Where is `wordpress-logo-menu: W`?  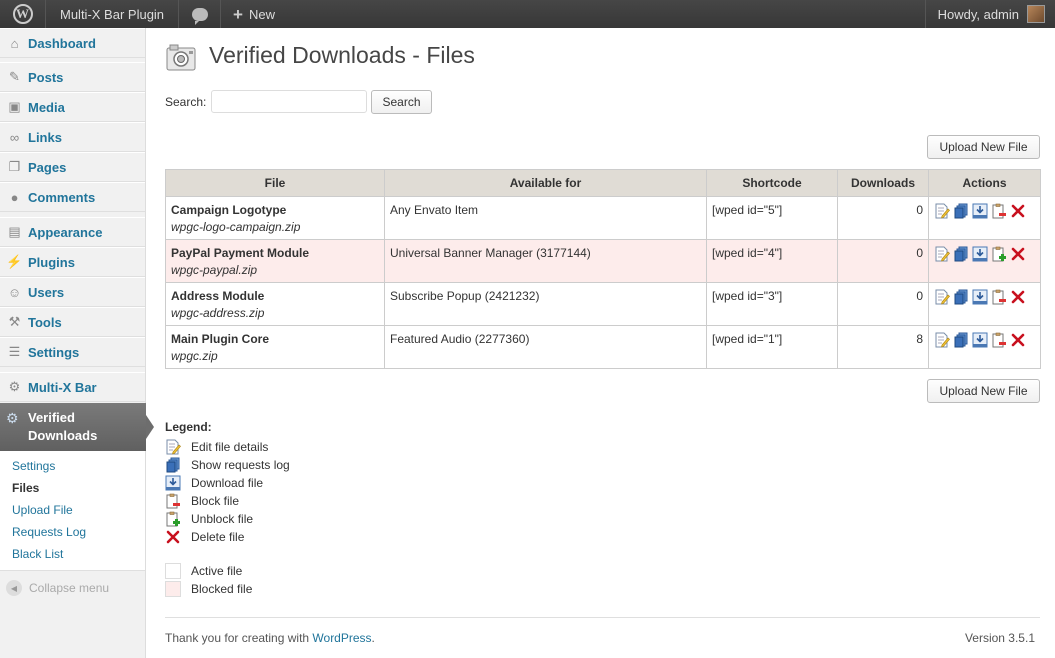 wordpress-logo-menu: W is located at coordinates (23, 14).